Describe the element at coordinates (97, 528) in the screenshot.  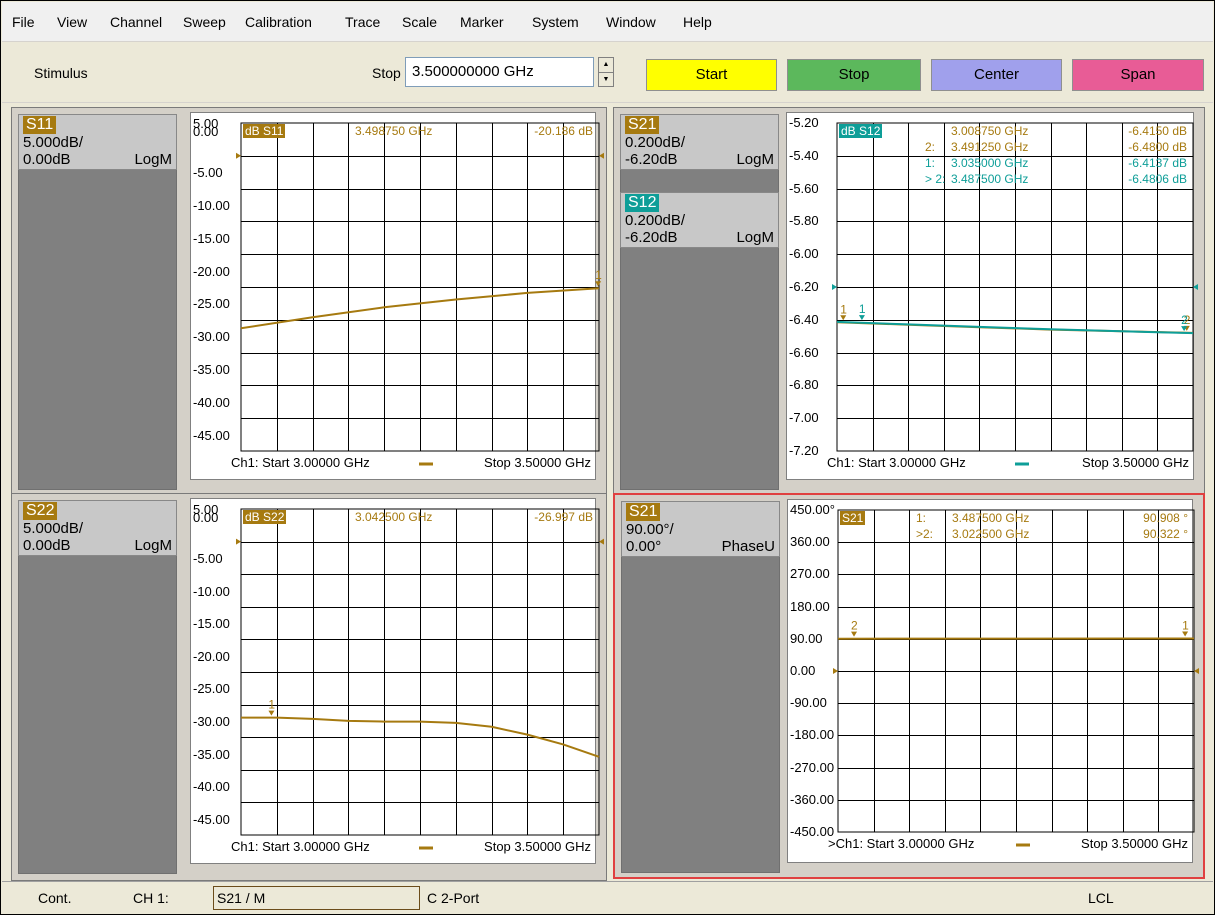
I see `trace-box-s22: S22 5.000dB/0.00dB LogM` at that location.